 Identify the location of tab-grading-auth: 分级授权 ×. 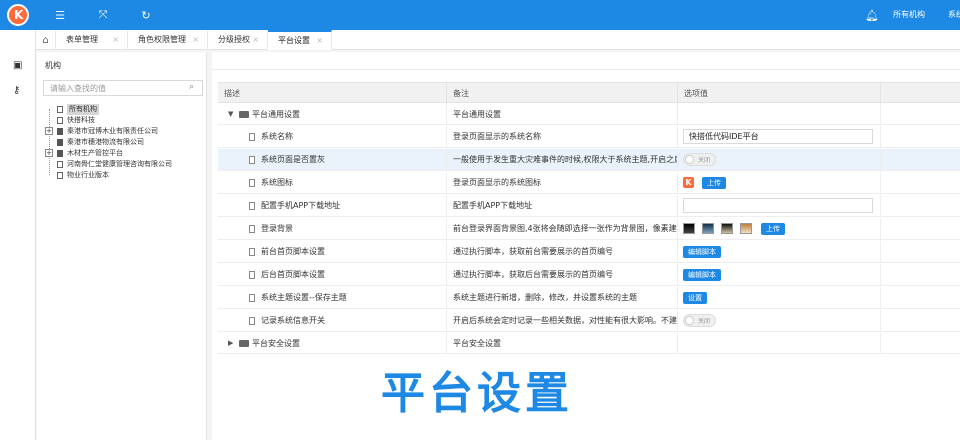
(238, 40).